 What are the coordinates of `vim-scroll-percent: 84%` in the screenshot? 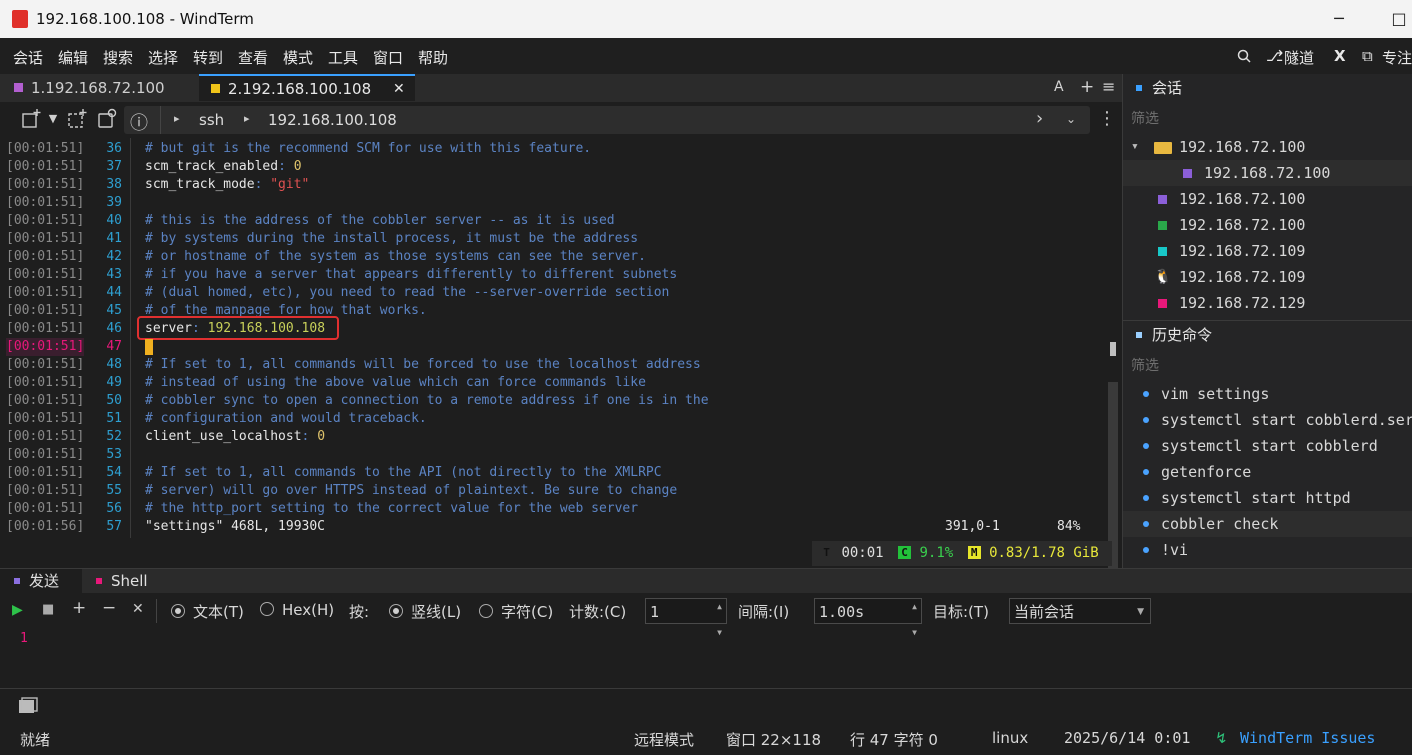 It's located at (1069, 526).